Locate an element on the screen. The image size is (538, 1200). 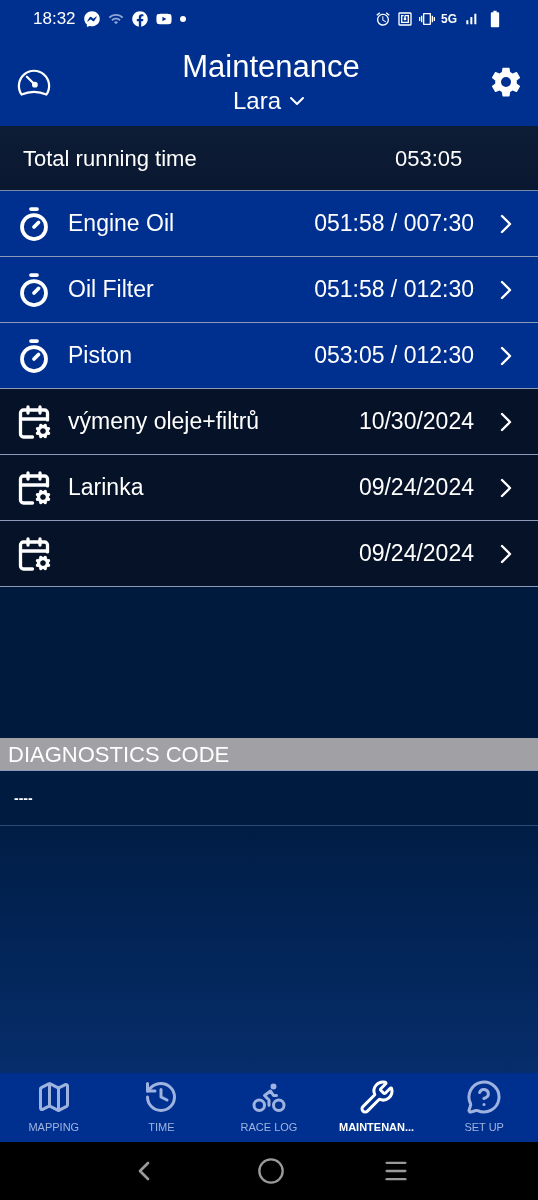
item-name: Larinka is located at coordinates (106, 488).